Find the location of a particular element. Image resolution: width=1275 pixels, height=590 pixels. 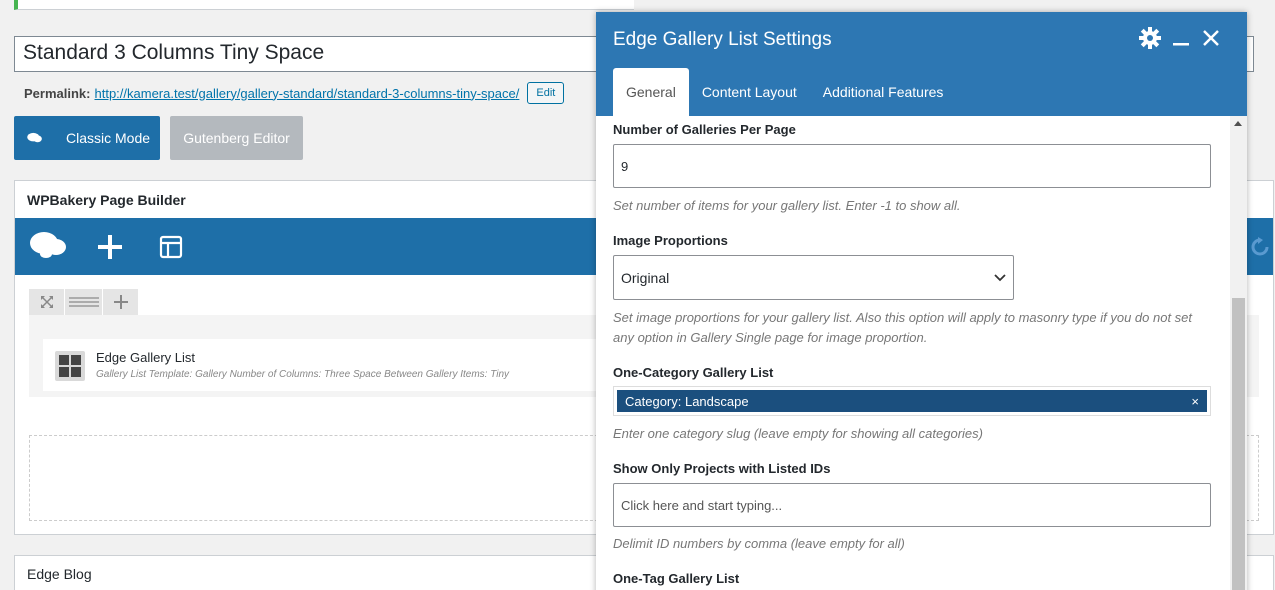

category-tag-chip: Category: Landscape × is located at coordinates (912, 401).